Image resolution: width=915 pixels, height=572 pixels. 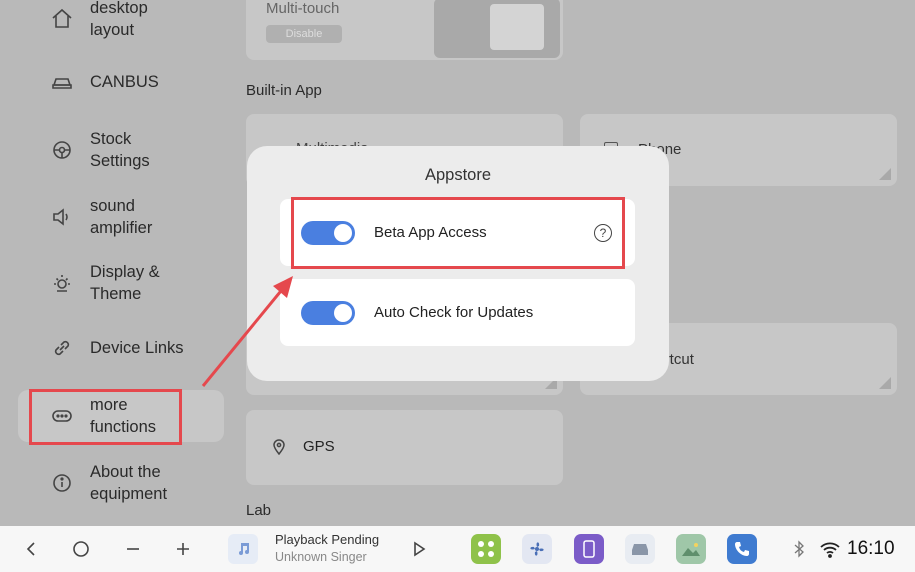 What do you see at coordinates (279, 449) in the screenshot?
I see `location-pin-icon` at bounding box center [279, 449].